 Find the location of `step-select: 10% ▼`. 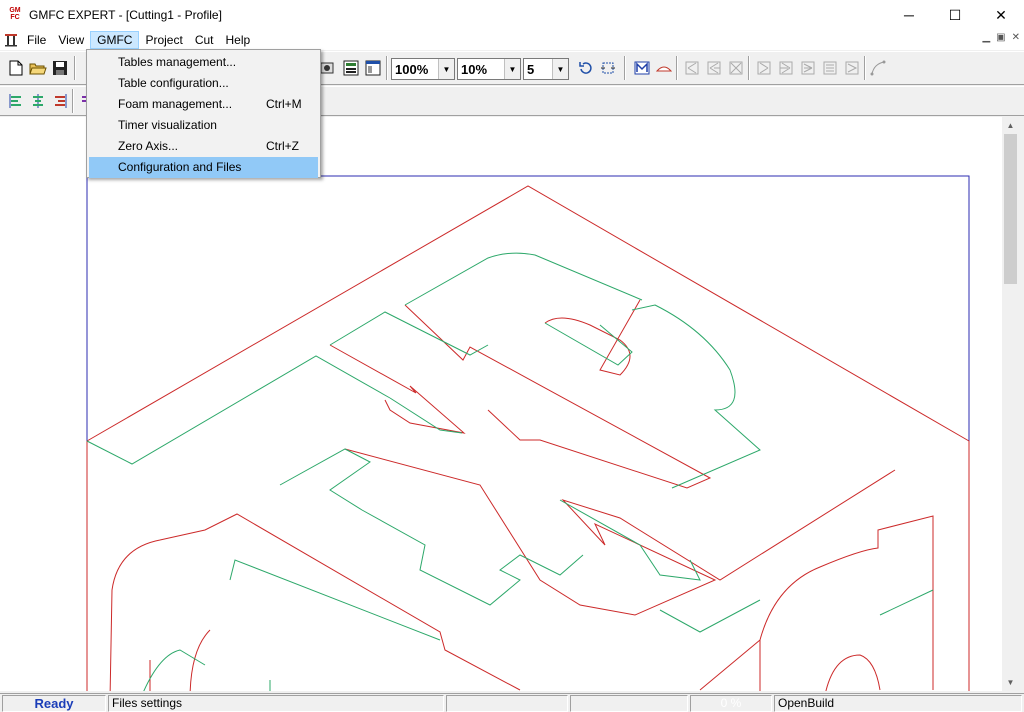

step-select: 10% ▼ is located at coordinates (489, 69).